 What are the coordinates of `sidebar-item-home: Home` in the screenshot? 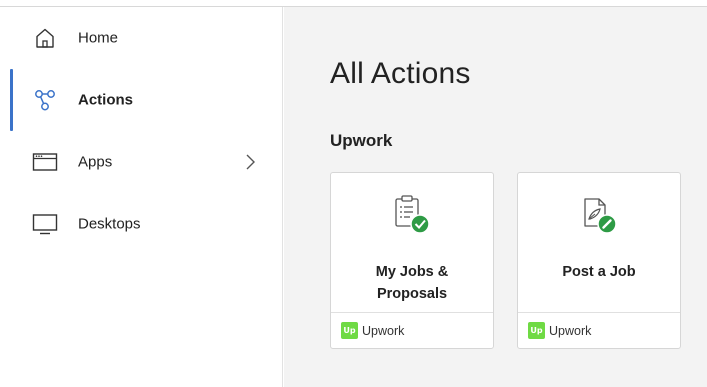 It's located at (141, 38).